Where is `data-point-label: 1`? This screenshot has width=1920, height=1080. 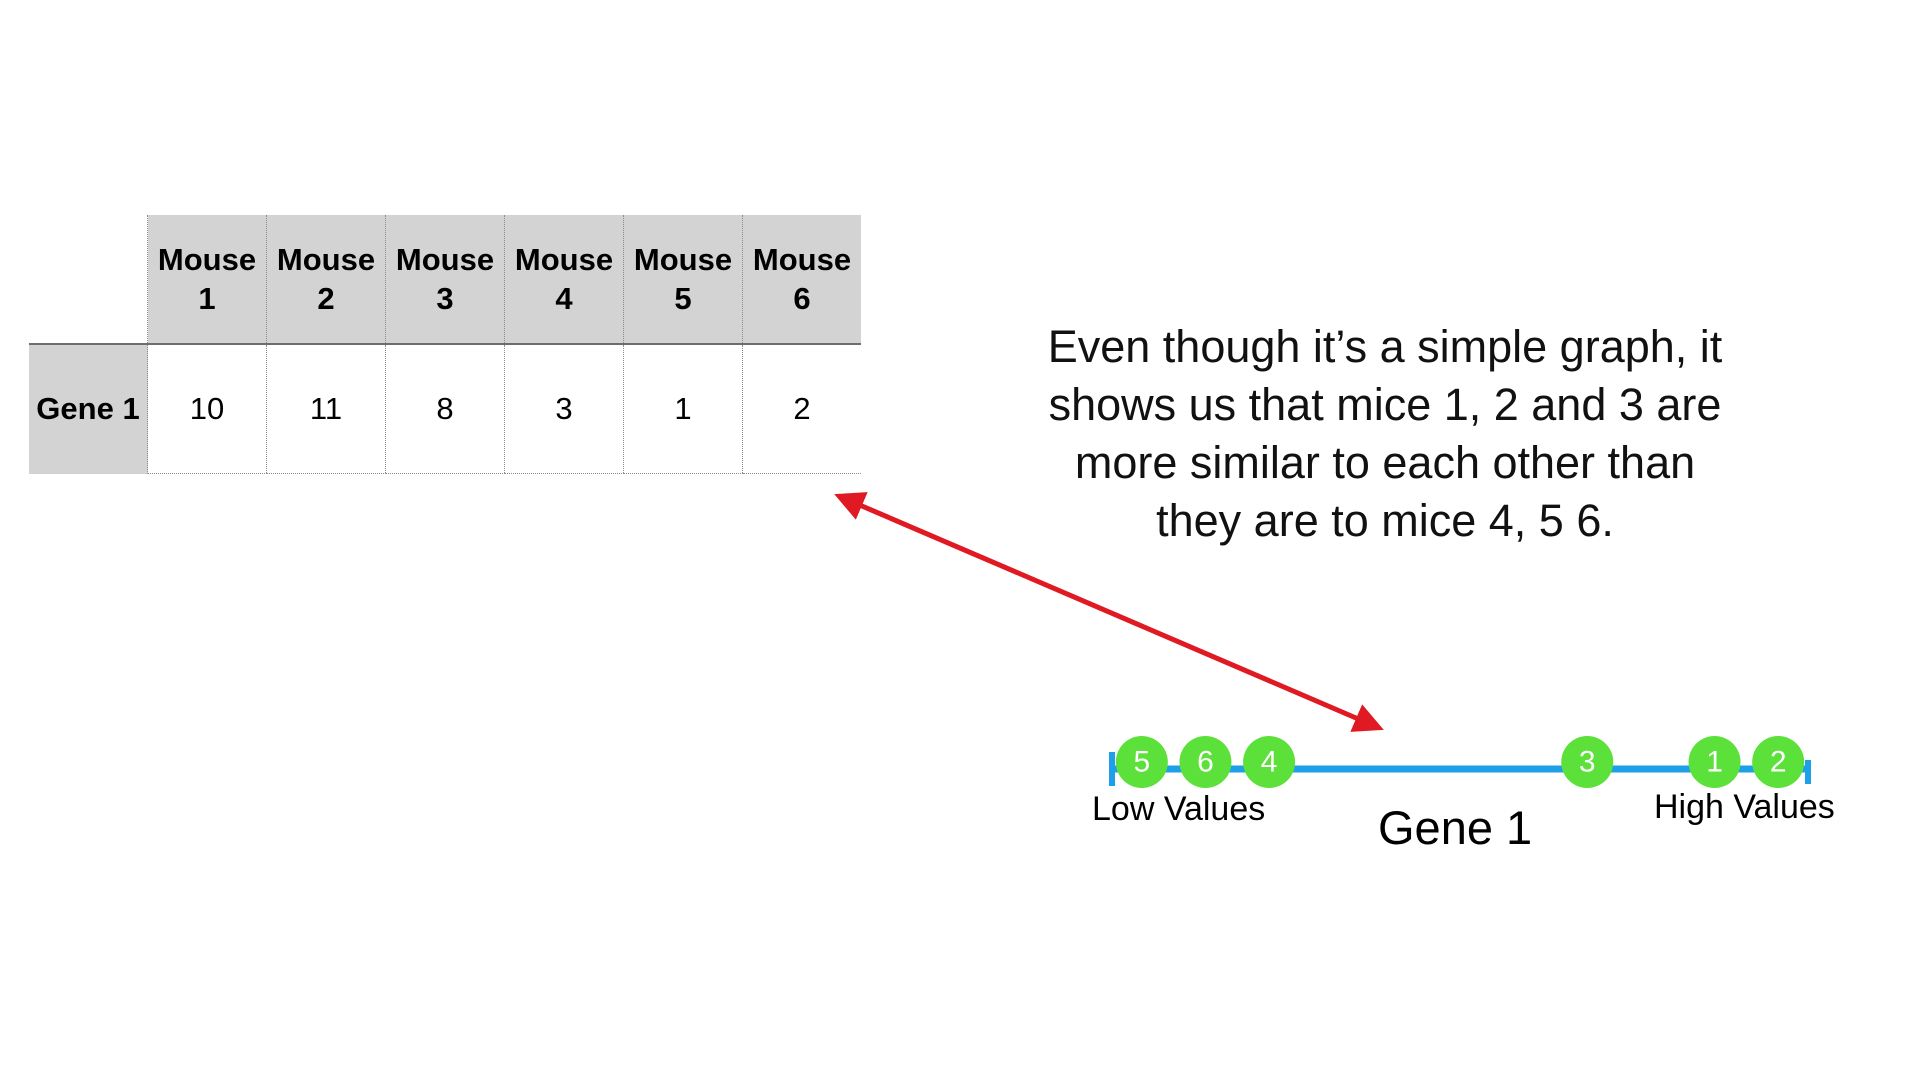 data-point-label: 1 is located at coordinates (1714, 762).